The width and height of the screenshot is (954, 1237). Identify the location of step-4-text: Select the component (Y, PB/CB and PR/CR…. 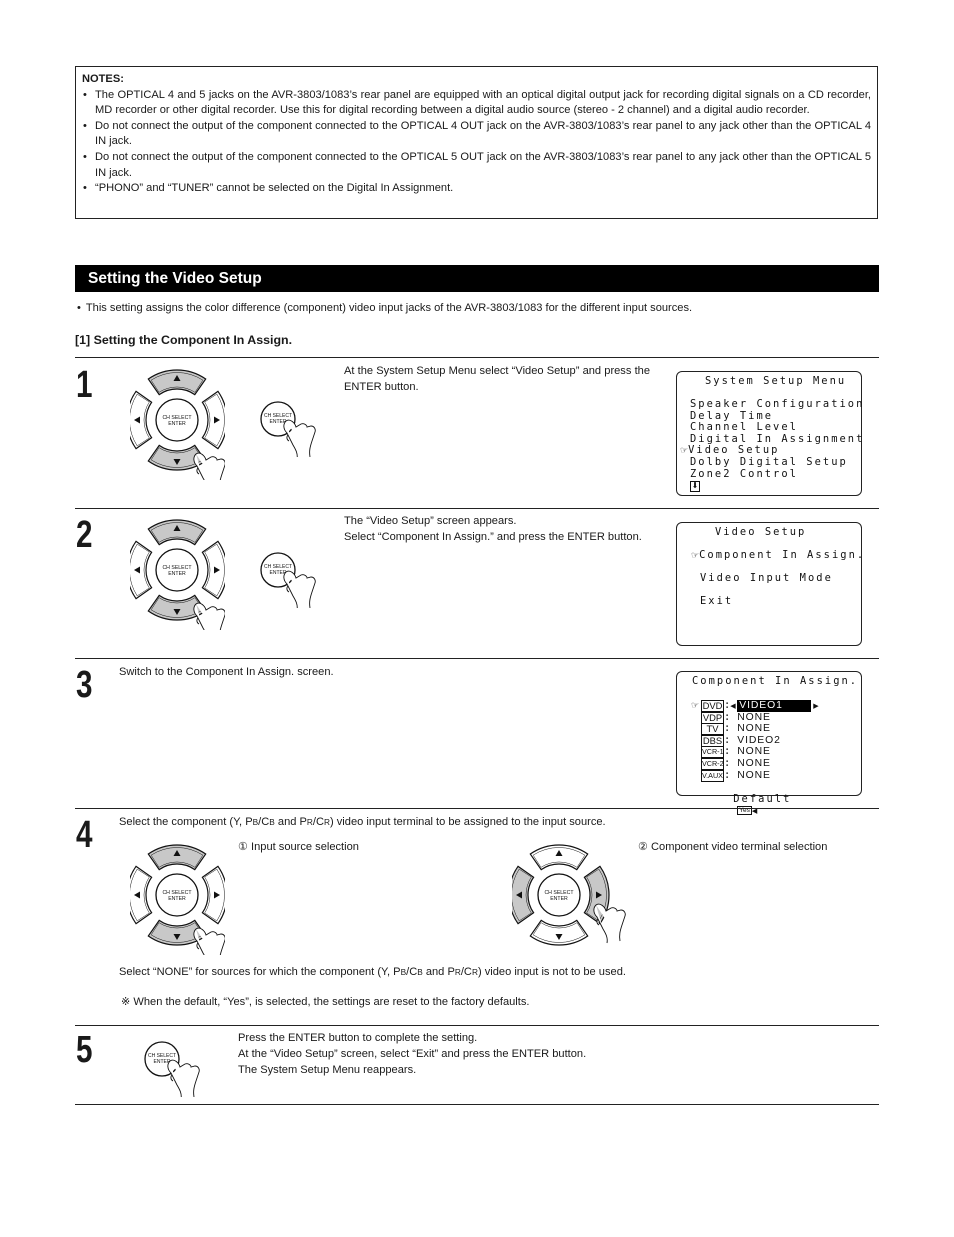
(362, 822).